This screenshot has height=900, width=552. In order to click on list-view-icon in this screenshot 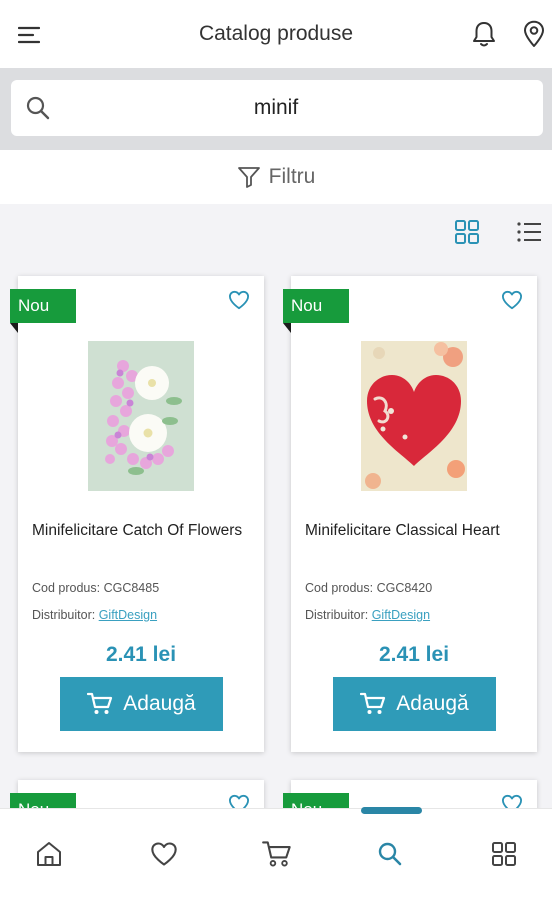, I will do `click(529, 232)`.